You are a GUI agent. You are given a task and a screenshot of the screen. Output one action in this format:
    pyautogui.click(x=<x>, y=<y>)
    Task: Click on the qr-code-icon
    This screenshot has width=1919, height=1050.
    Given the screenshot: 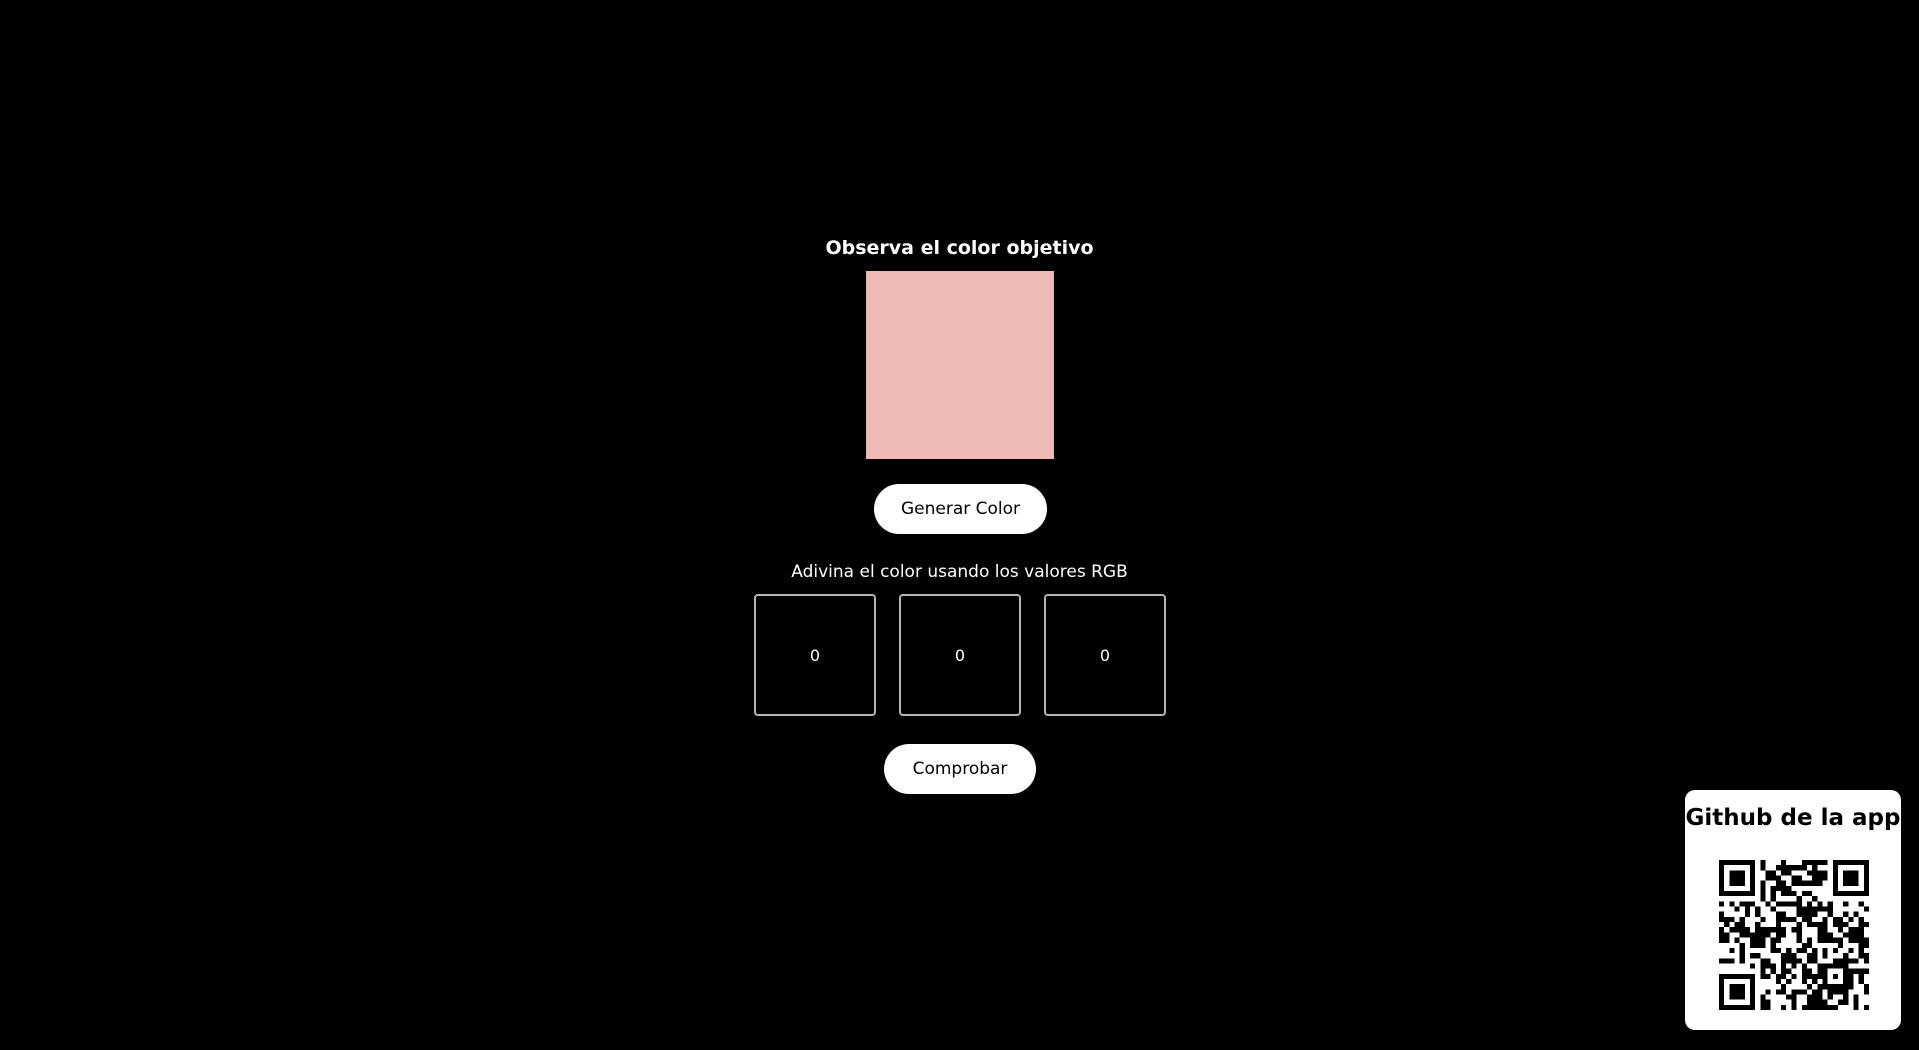 What is the action you would take?
    pyautogui.click(x=1794, y=935)
    